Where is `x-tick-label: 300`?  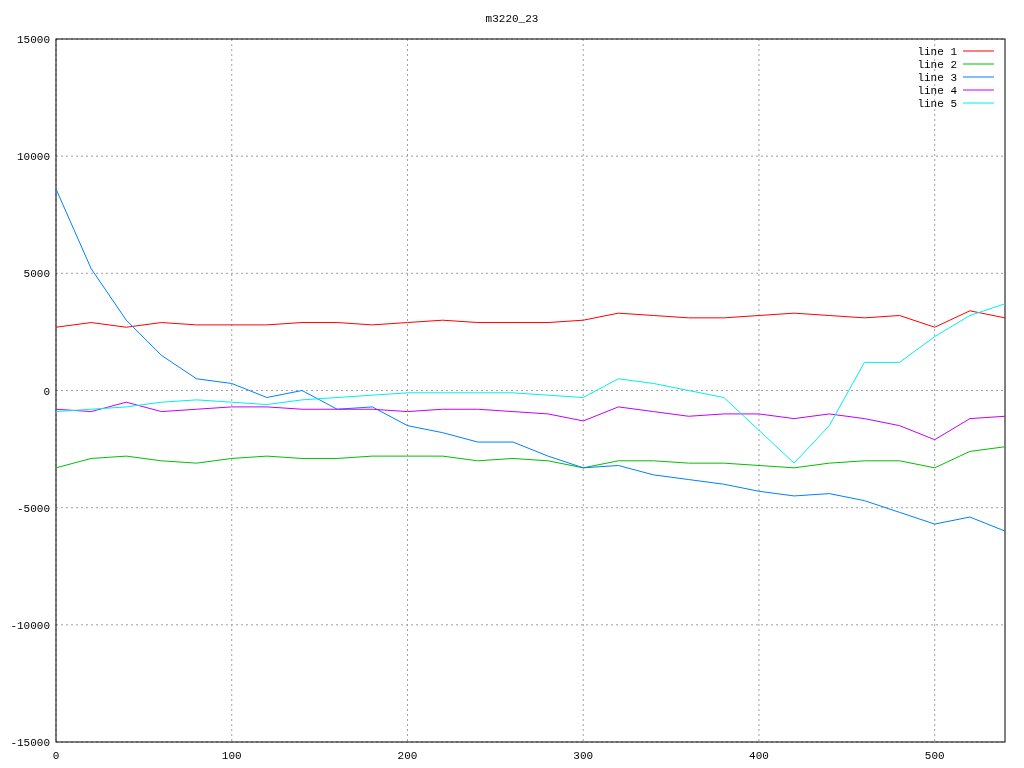
x-tick-label: 300 is located at coordinates (583, 756).